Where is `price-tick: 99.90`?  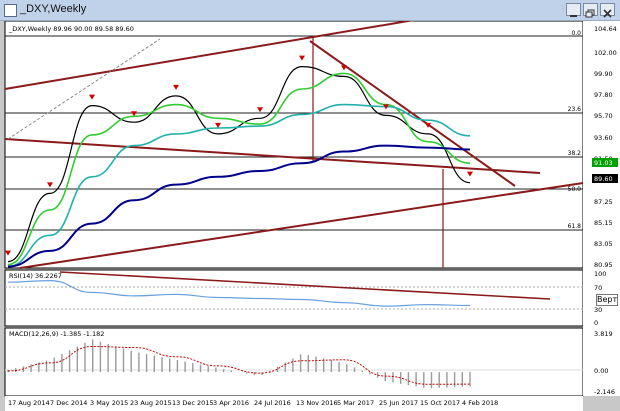
price-tick: 99.90 is located at coordinates (603, 74).